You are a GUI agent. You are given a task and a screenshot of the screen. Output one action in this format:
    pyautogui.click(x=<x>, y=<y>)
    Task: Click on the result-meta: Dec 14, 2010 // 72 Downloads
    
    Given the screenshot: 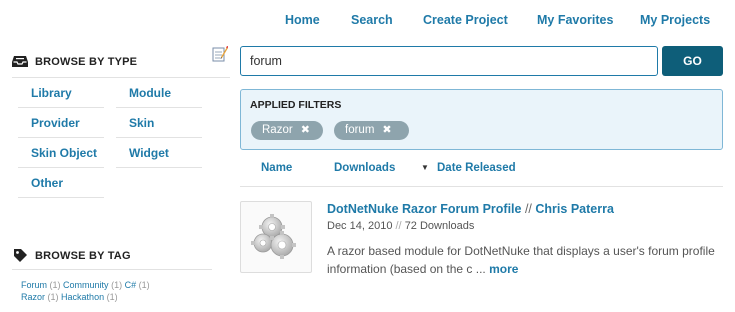 What is the action you would take?
    pyautogui.click(x=400, y=226)
    